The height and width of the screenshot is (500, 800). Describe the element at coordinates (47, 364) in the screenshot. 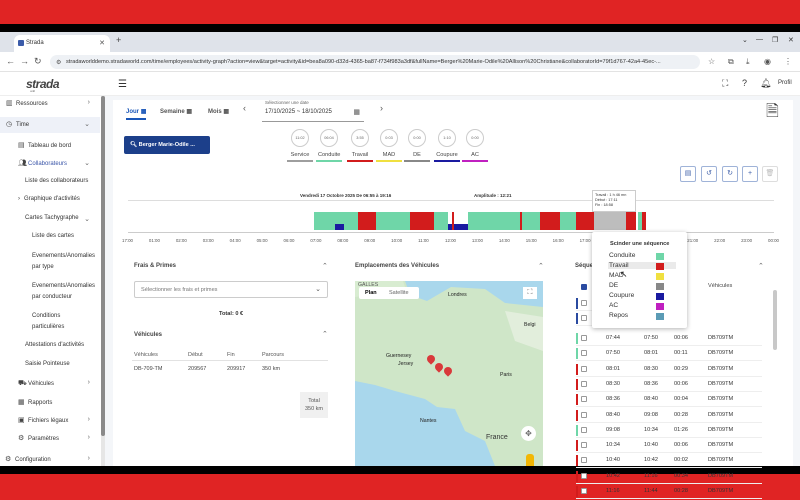

I see `sidebar-item-saisie-pointeuse: Saisie Pointeuse` at that location.